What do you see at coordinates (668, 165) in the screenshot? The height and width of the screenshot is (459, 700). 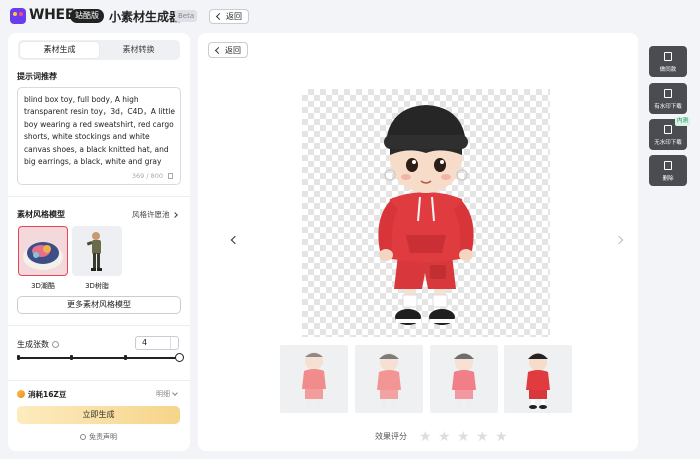 I see `trash-icon` at bounding box center [668, 165].